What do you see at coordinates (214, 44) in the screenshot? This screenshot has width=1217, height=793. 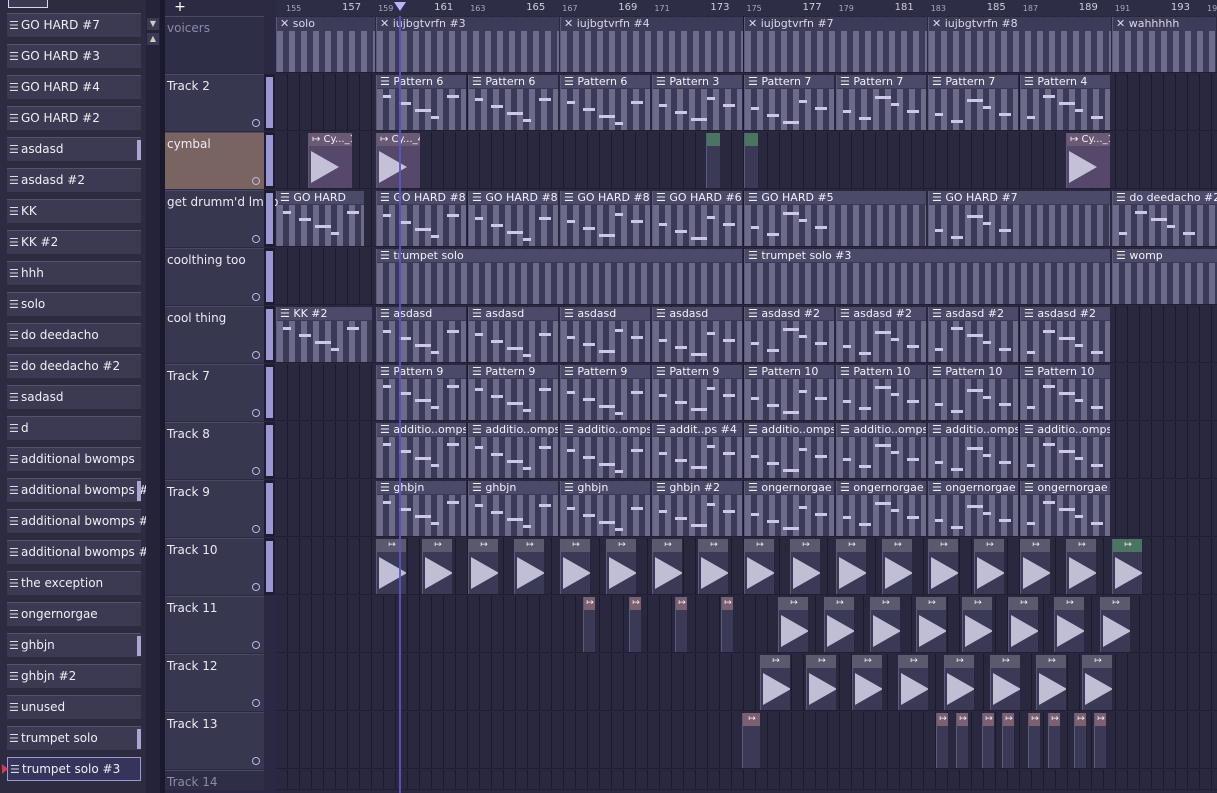 I see `track-header: voicers` at bounding box center [214, 44].